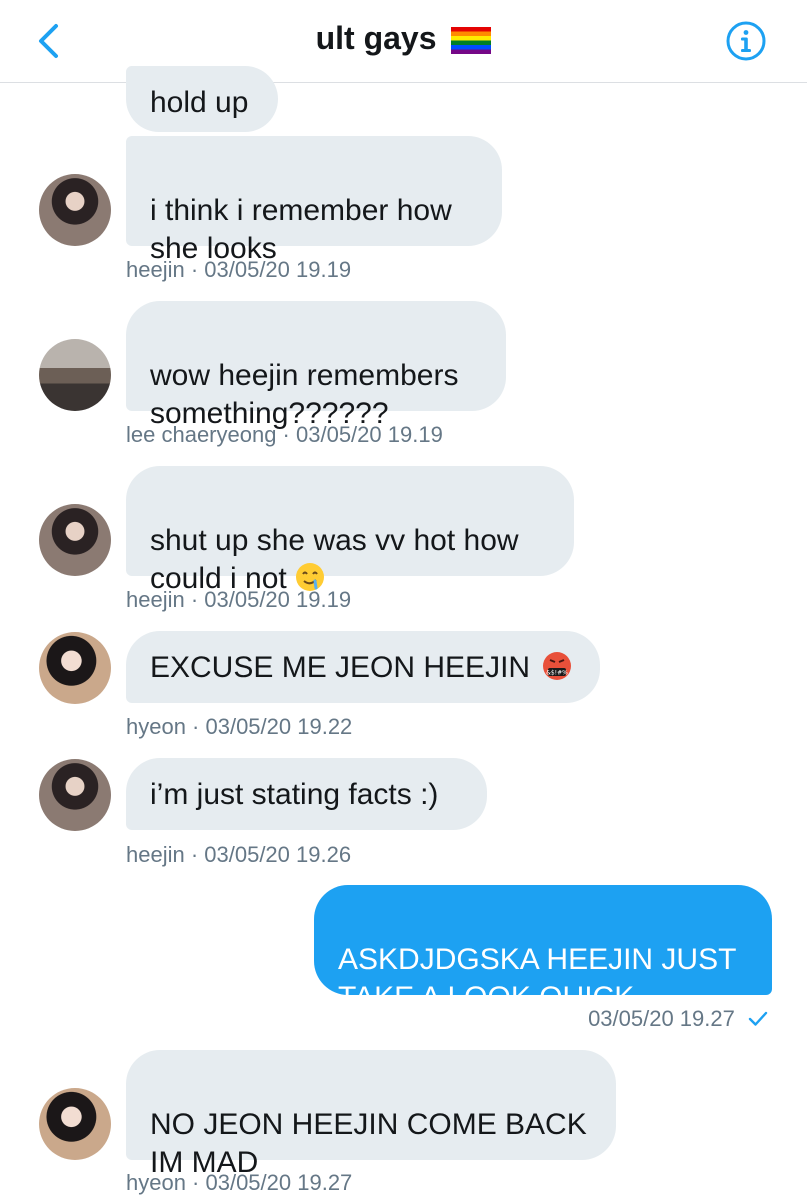 The image size is (807, 1200). I want to click on conversation-header: ult gays, so click(403, 41).